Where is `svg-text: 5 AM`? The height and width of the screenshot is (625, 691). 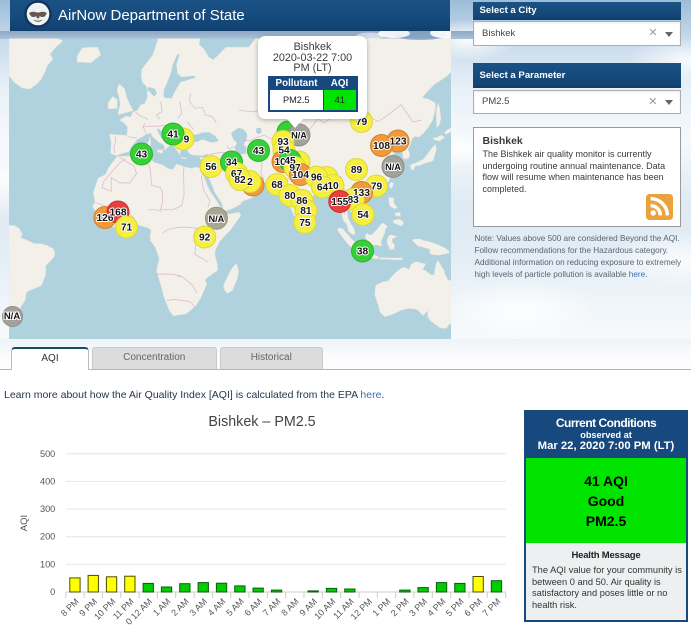
svg-text: 5 AM is located at coordinates (235, 607).